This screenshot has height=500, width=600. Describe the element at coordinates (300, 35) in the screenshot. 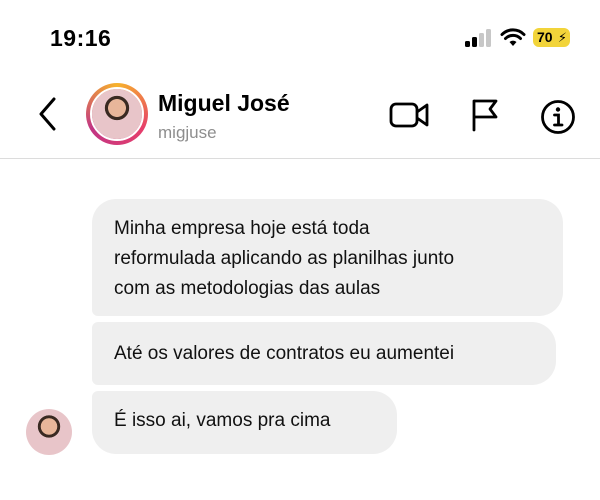

I see `status-bar: 19:16 70 ⚡` at that location.